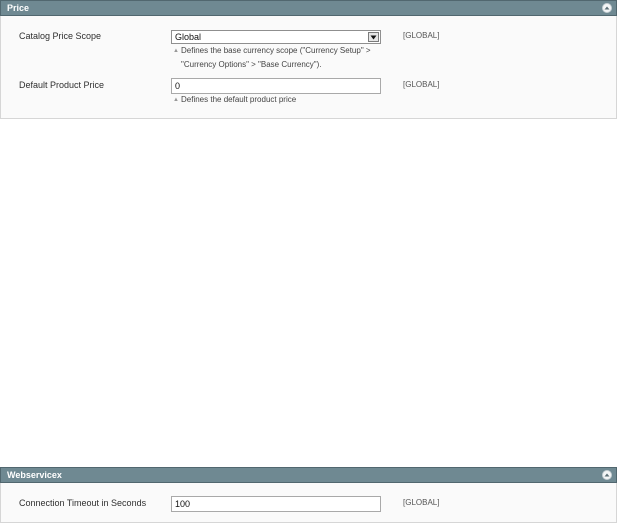 Image resolution: width=619 pixels, height=523 pixels. I want to click on catalog-price-scope-selected: Global, so click(188, 37).